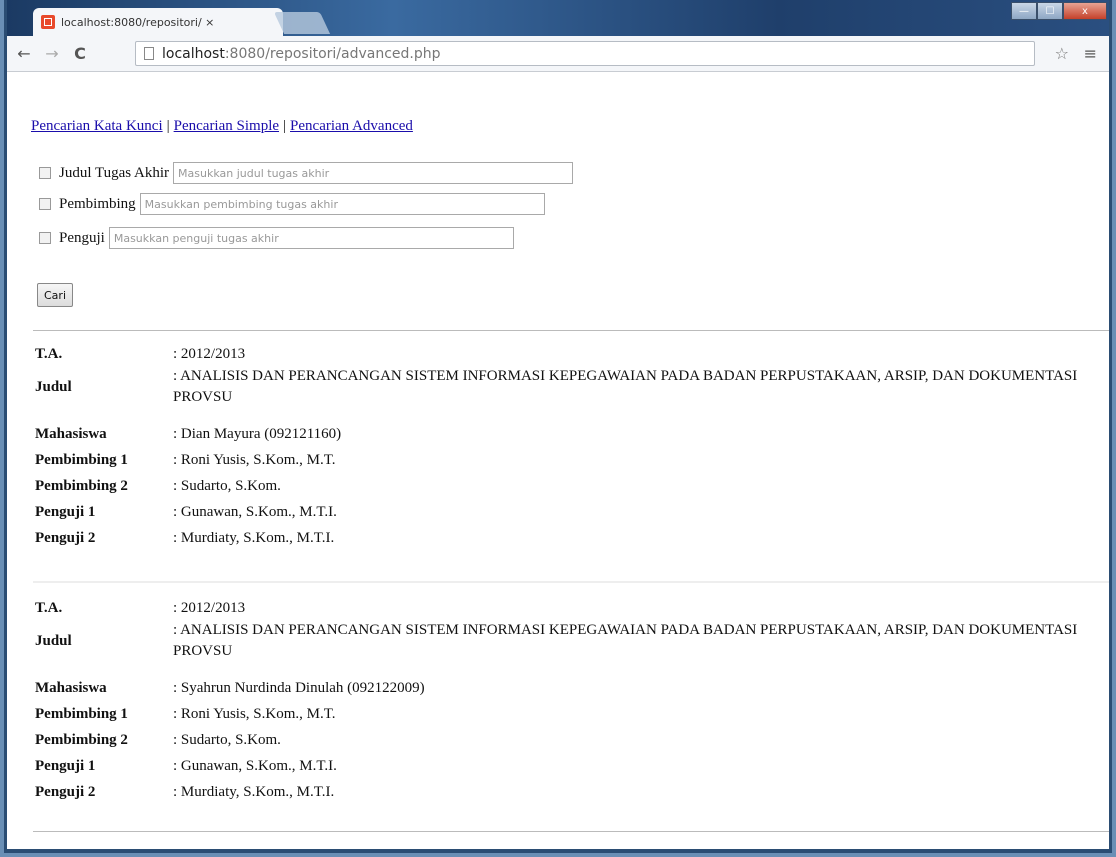 This screenshot has width=1116, height=857. I want to click on close-window-button: x, so click(1085, 11).